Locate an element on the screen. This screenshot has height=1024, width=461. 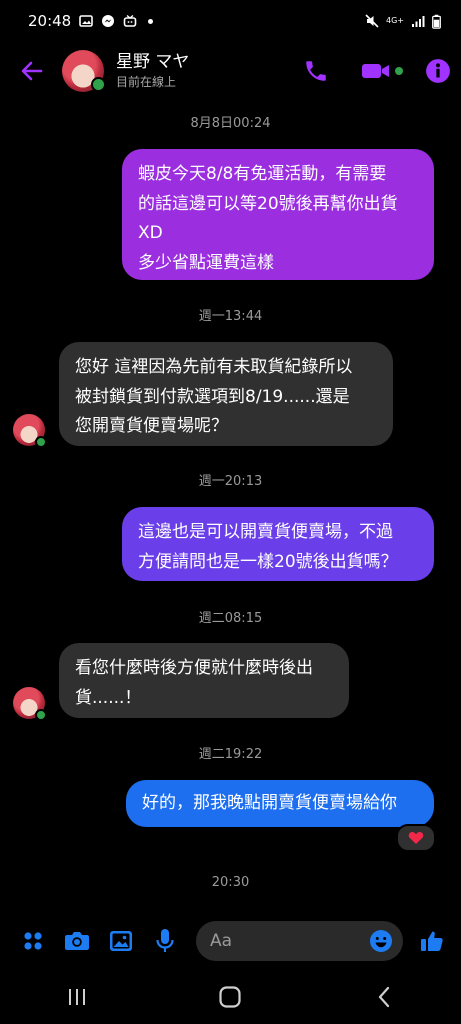
timestamp: 週一13:44 is located at coordinates (230, 316).